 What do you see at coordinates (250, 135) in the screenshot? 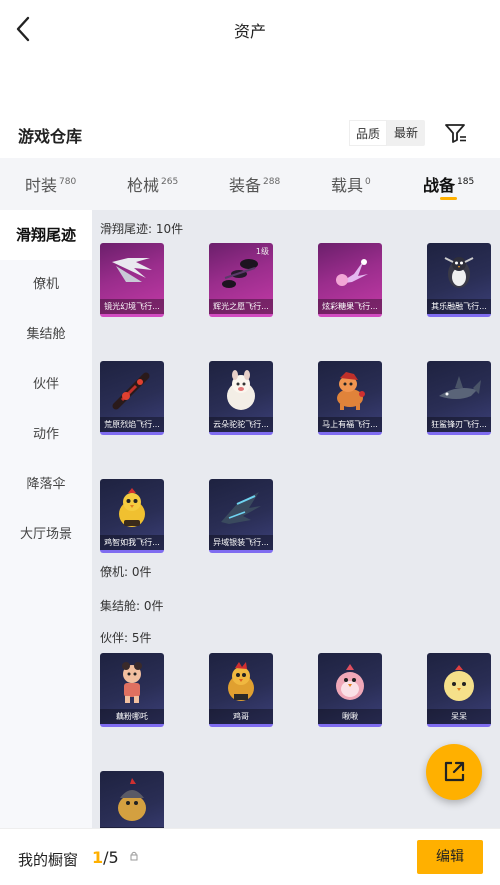
I see `warehouse-header: 游戏仓库` at bounding box center [250, 135].